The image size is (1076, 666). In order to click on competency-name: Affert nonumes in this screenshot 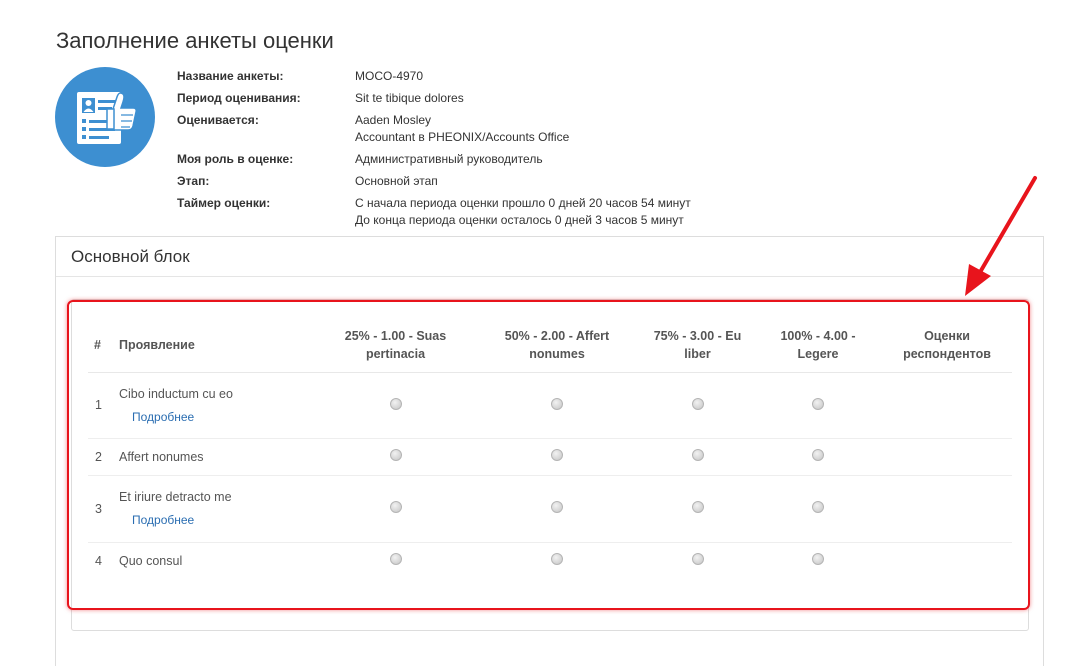, I will do `click(161, 456)`.